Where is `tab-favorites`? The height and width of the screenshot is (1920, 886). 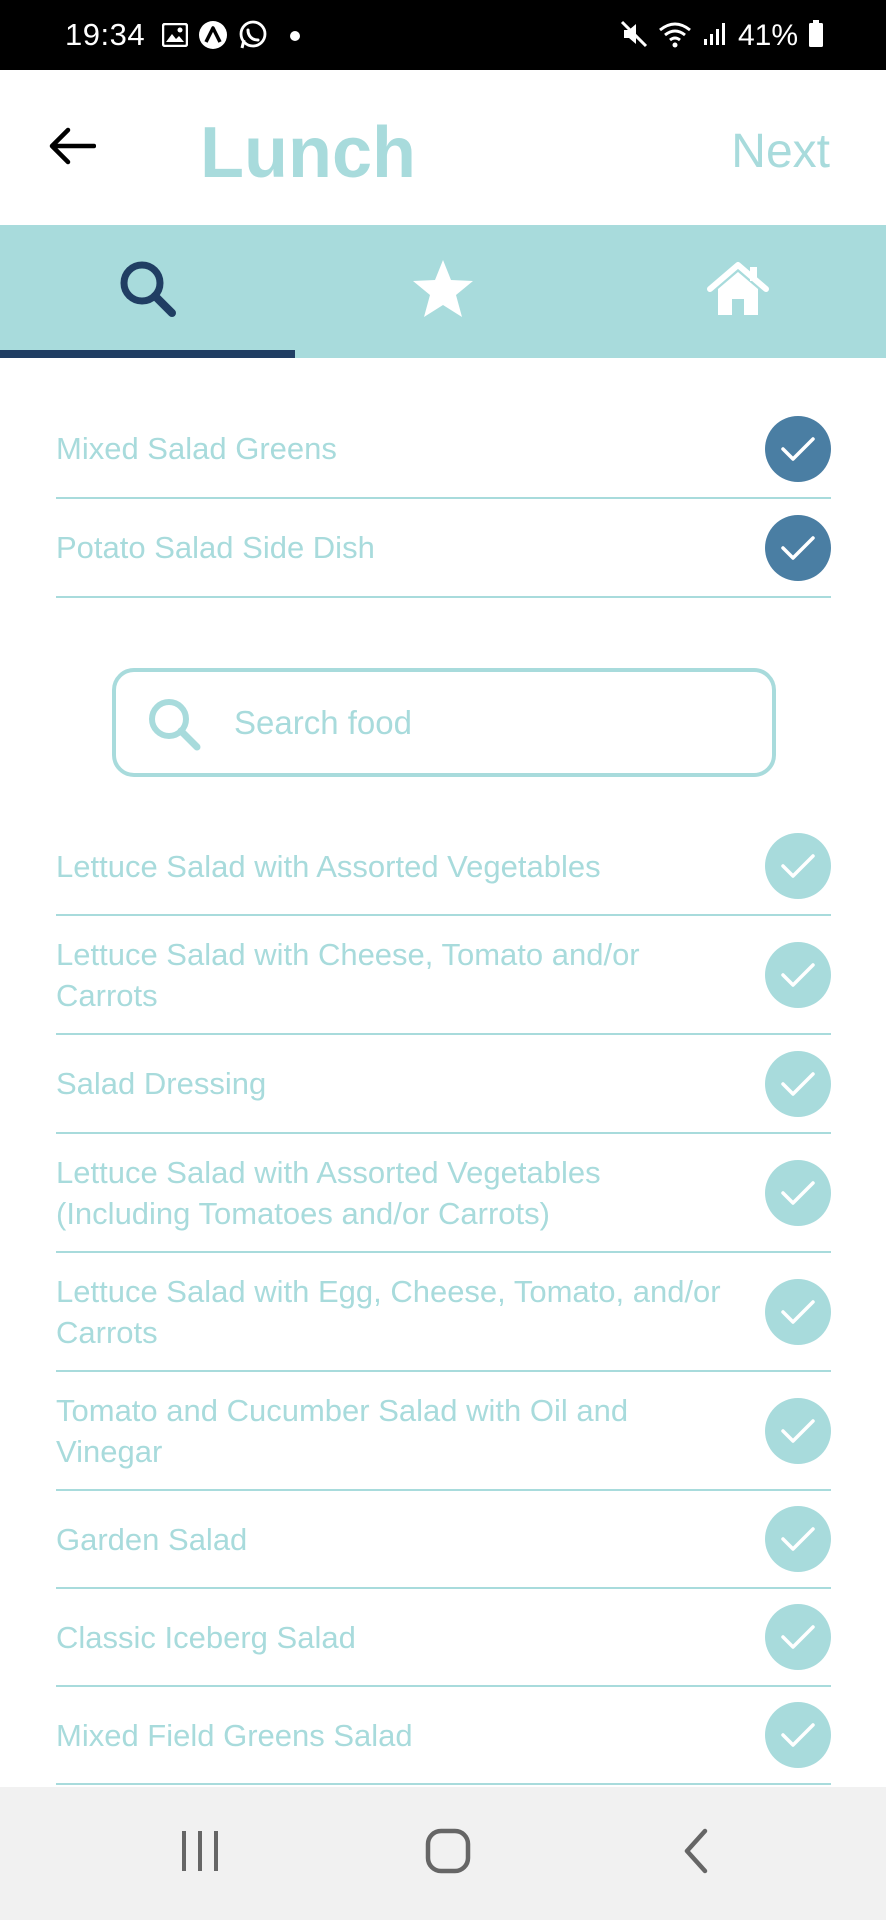
tab-favorites is located at coordinates (442, 291).